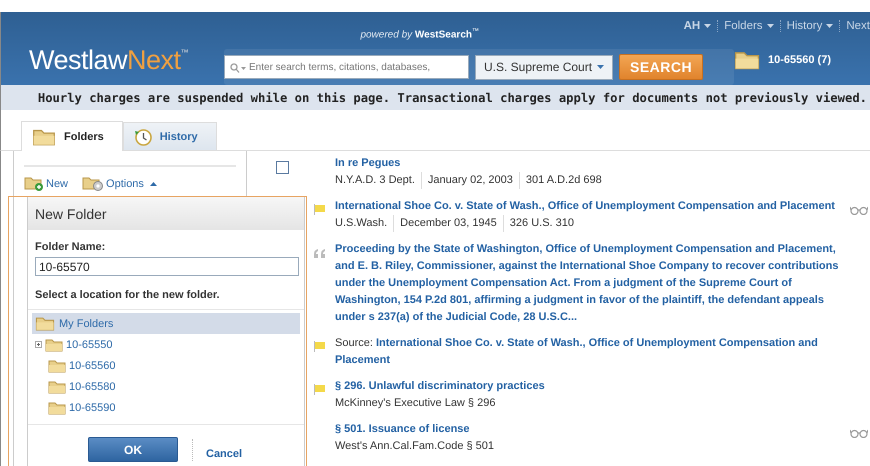 The height and width of the screenshot is (466, 870). I want to click on jurisdiction-dropdown: U.S. Supreme Court, so click(544, 67).